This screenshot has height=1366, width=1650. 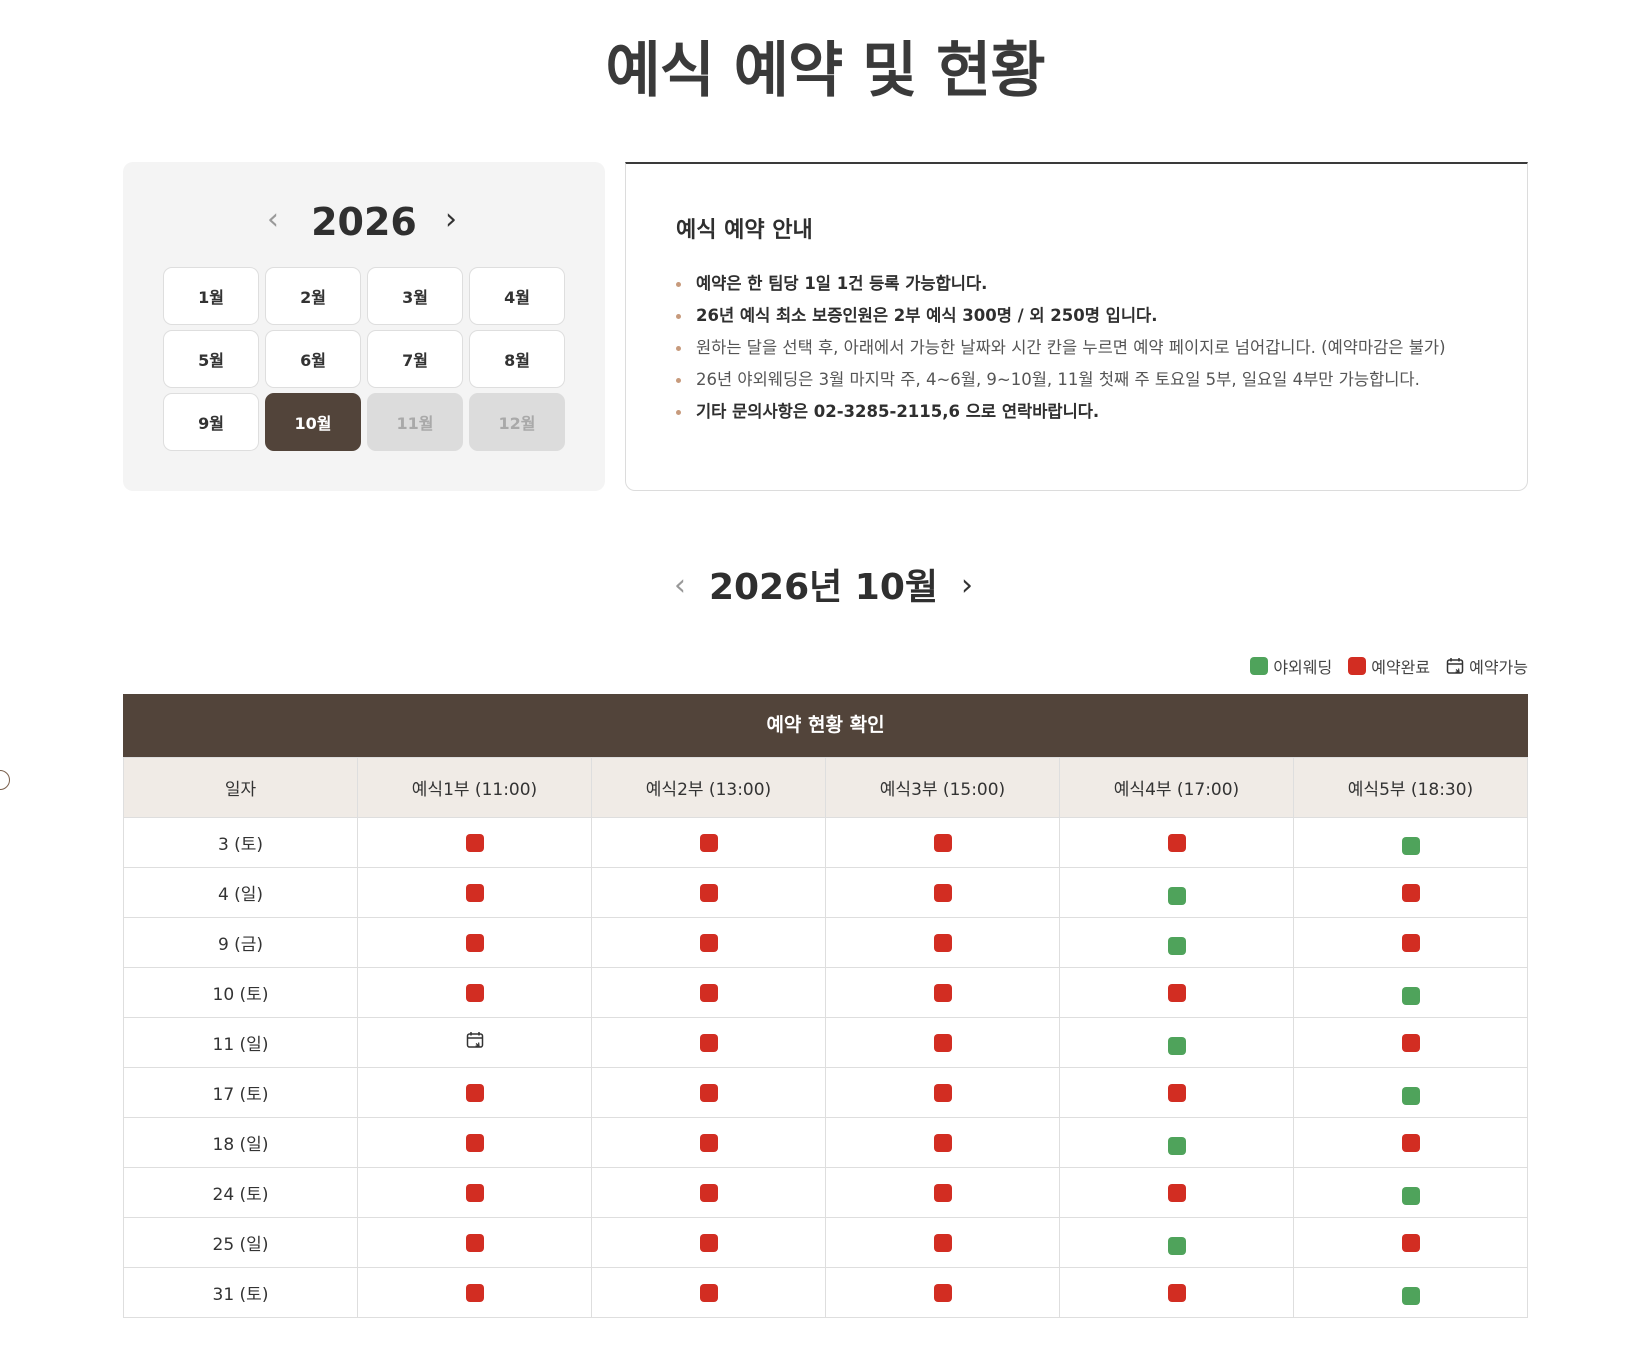 I want to click on year-label: 2026, so click(x=364, y=222).